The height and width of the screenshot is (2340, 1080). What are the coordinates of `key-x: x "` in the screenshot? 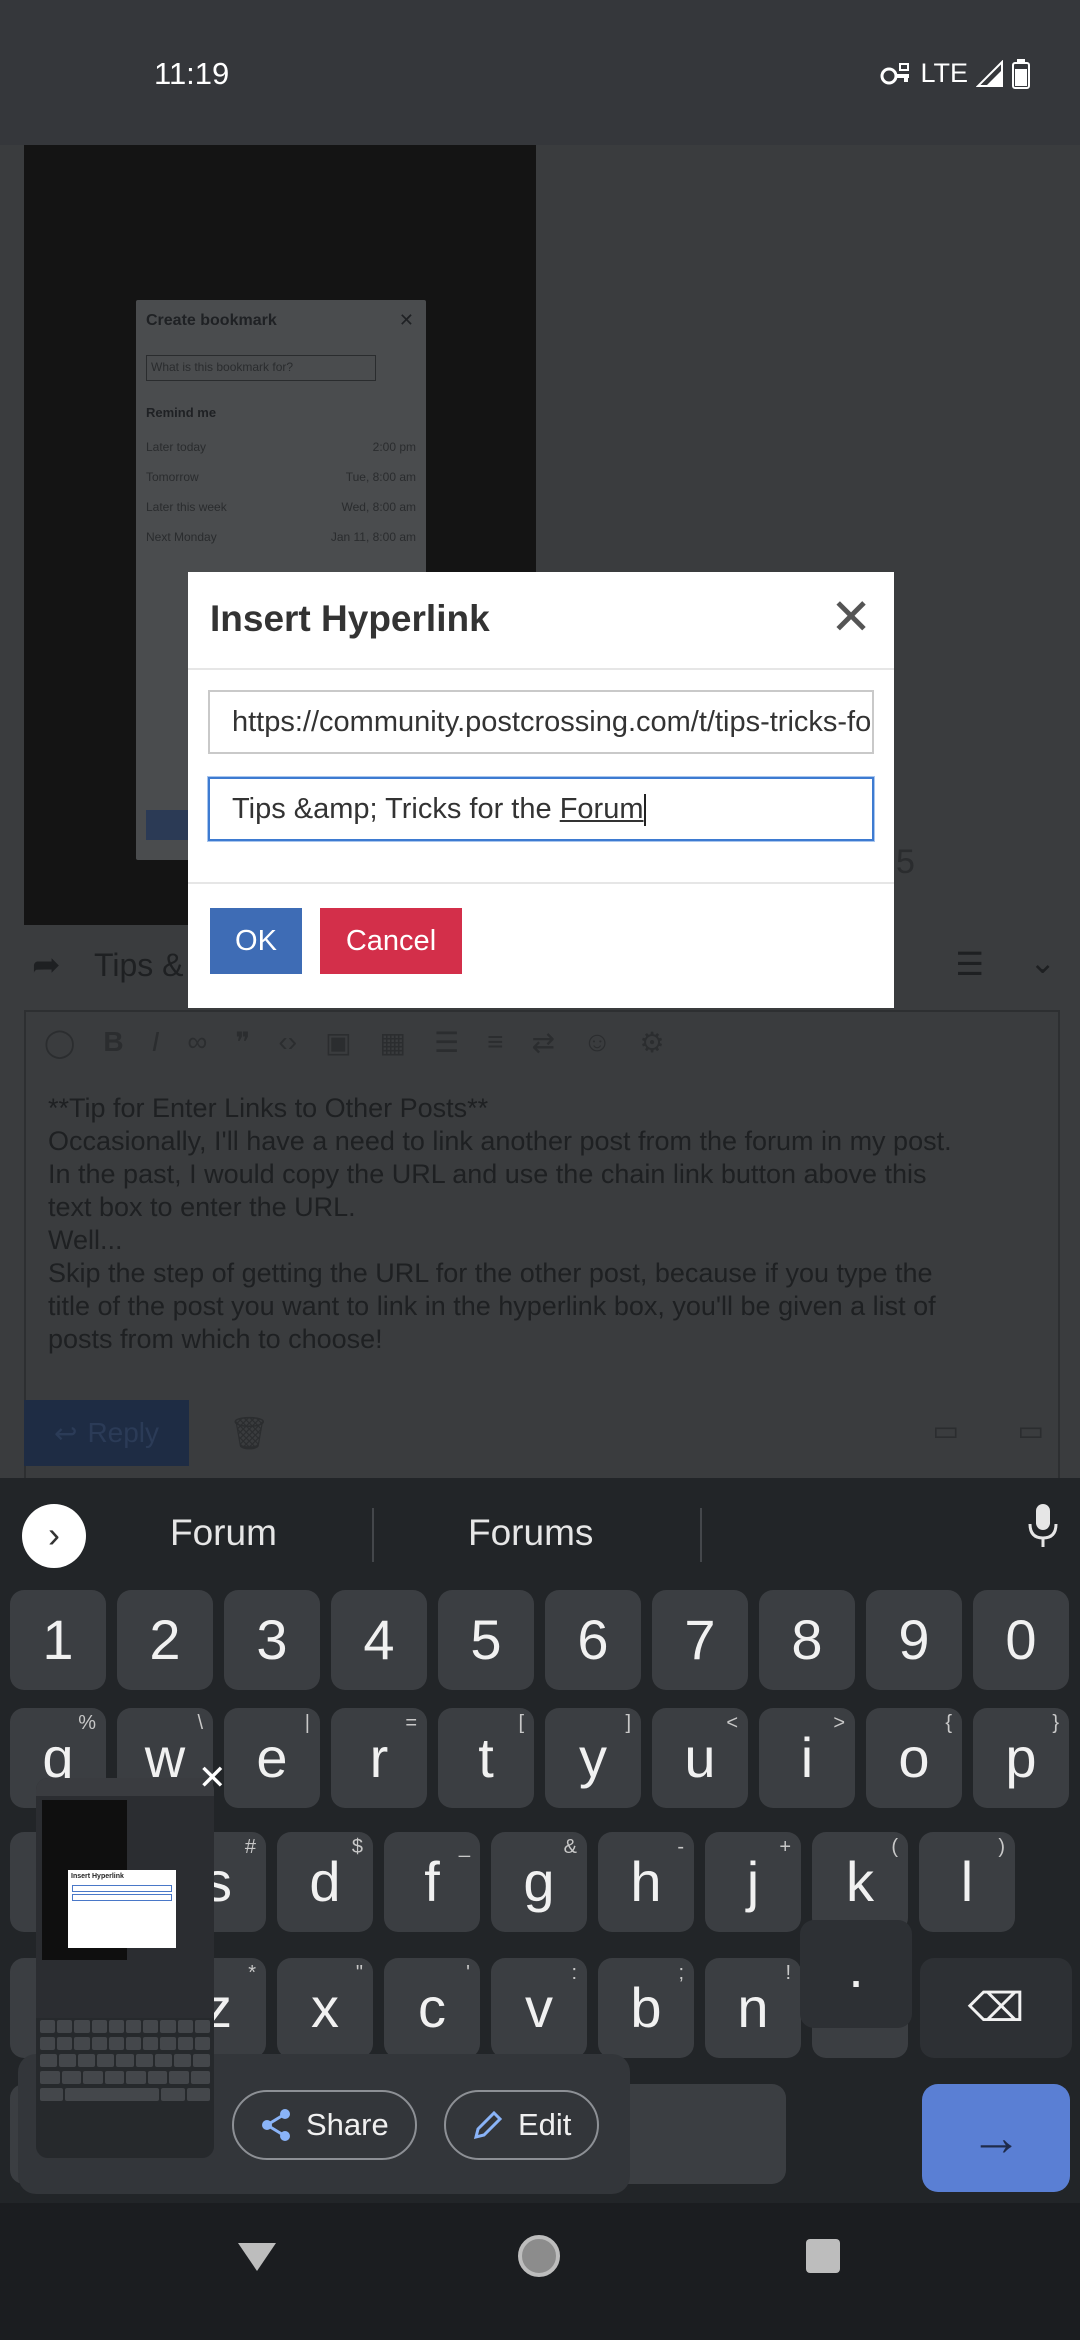 It's located at (325, 2008).